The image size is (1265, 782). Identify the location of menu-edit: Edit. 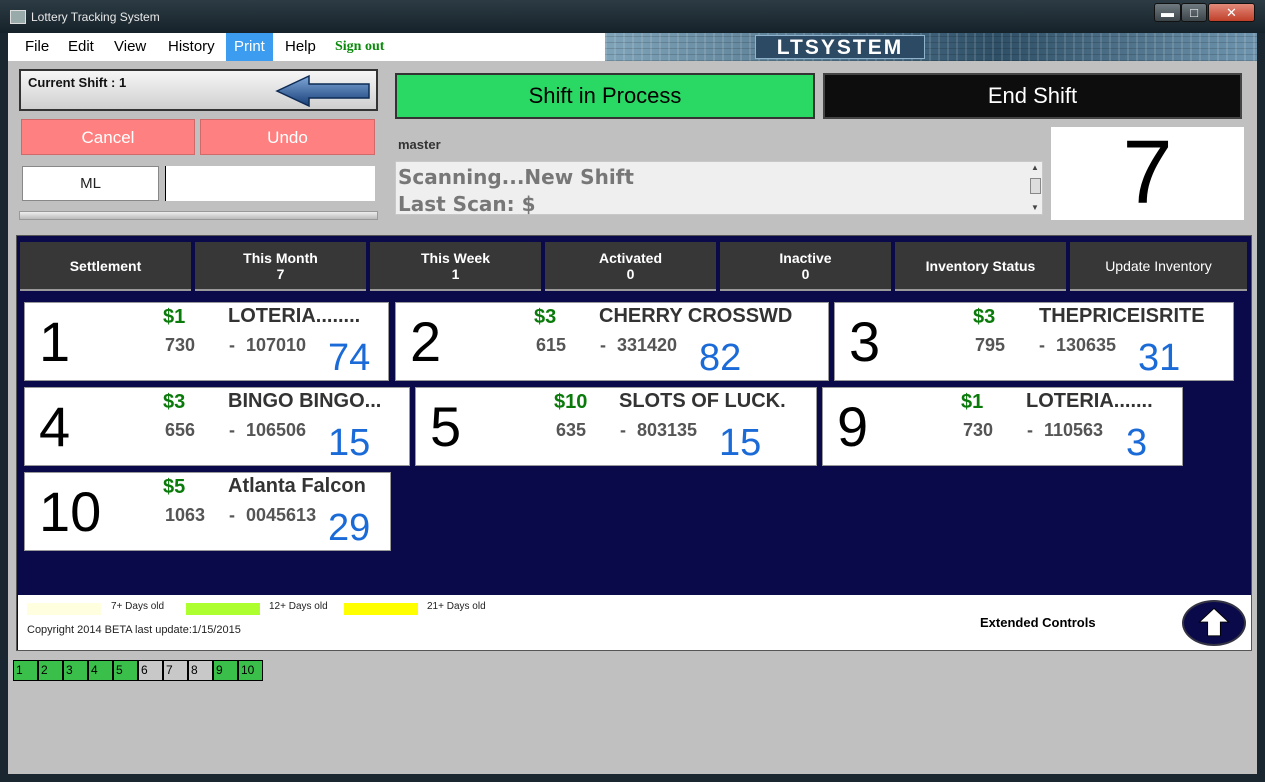
(81, 47).